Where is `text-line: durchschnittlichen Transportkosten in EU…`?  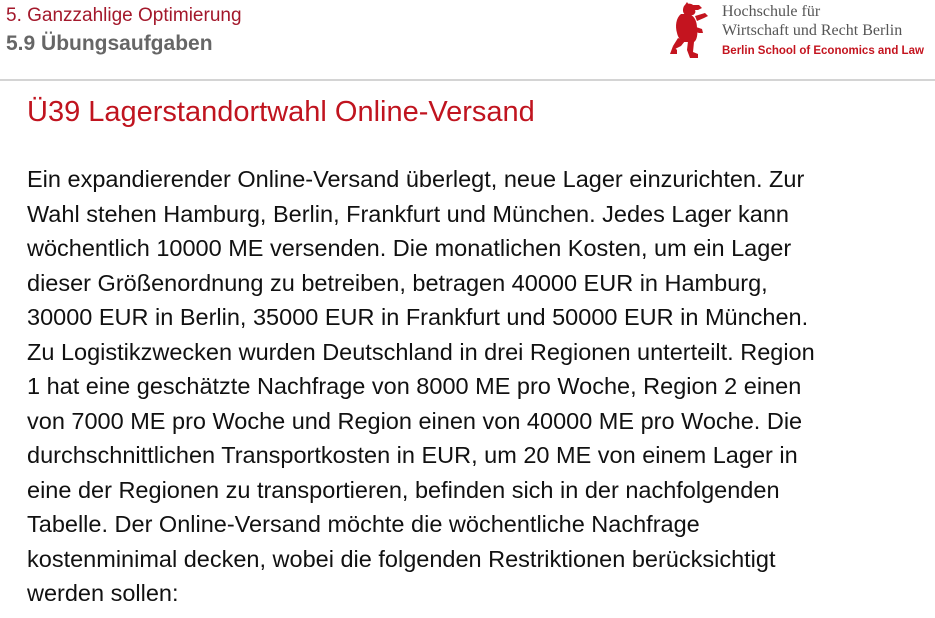 text-line: durchschnittlichen Transportkosten in EU… is located at coordinates (412, 455).